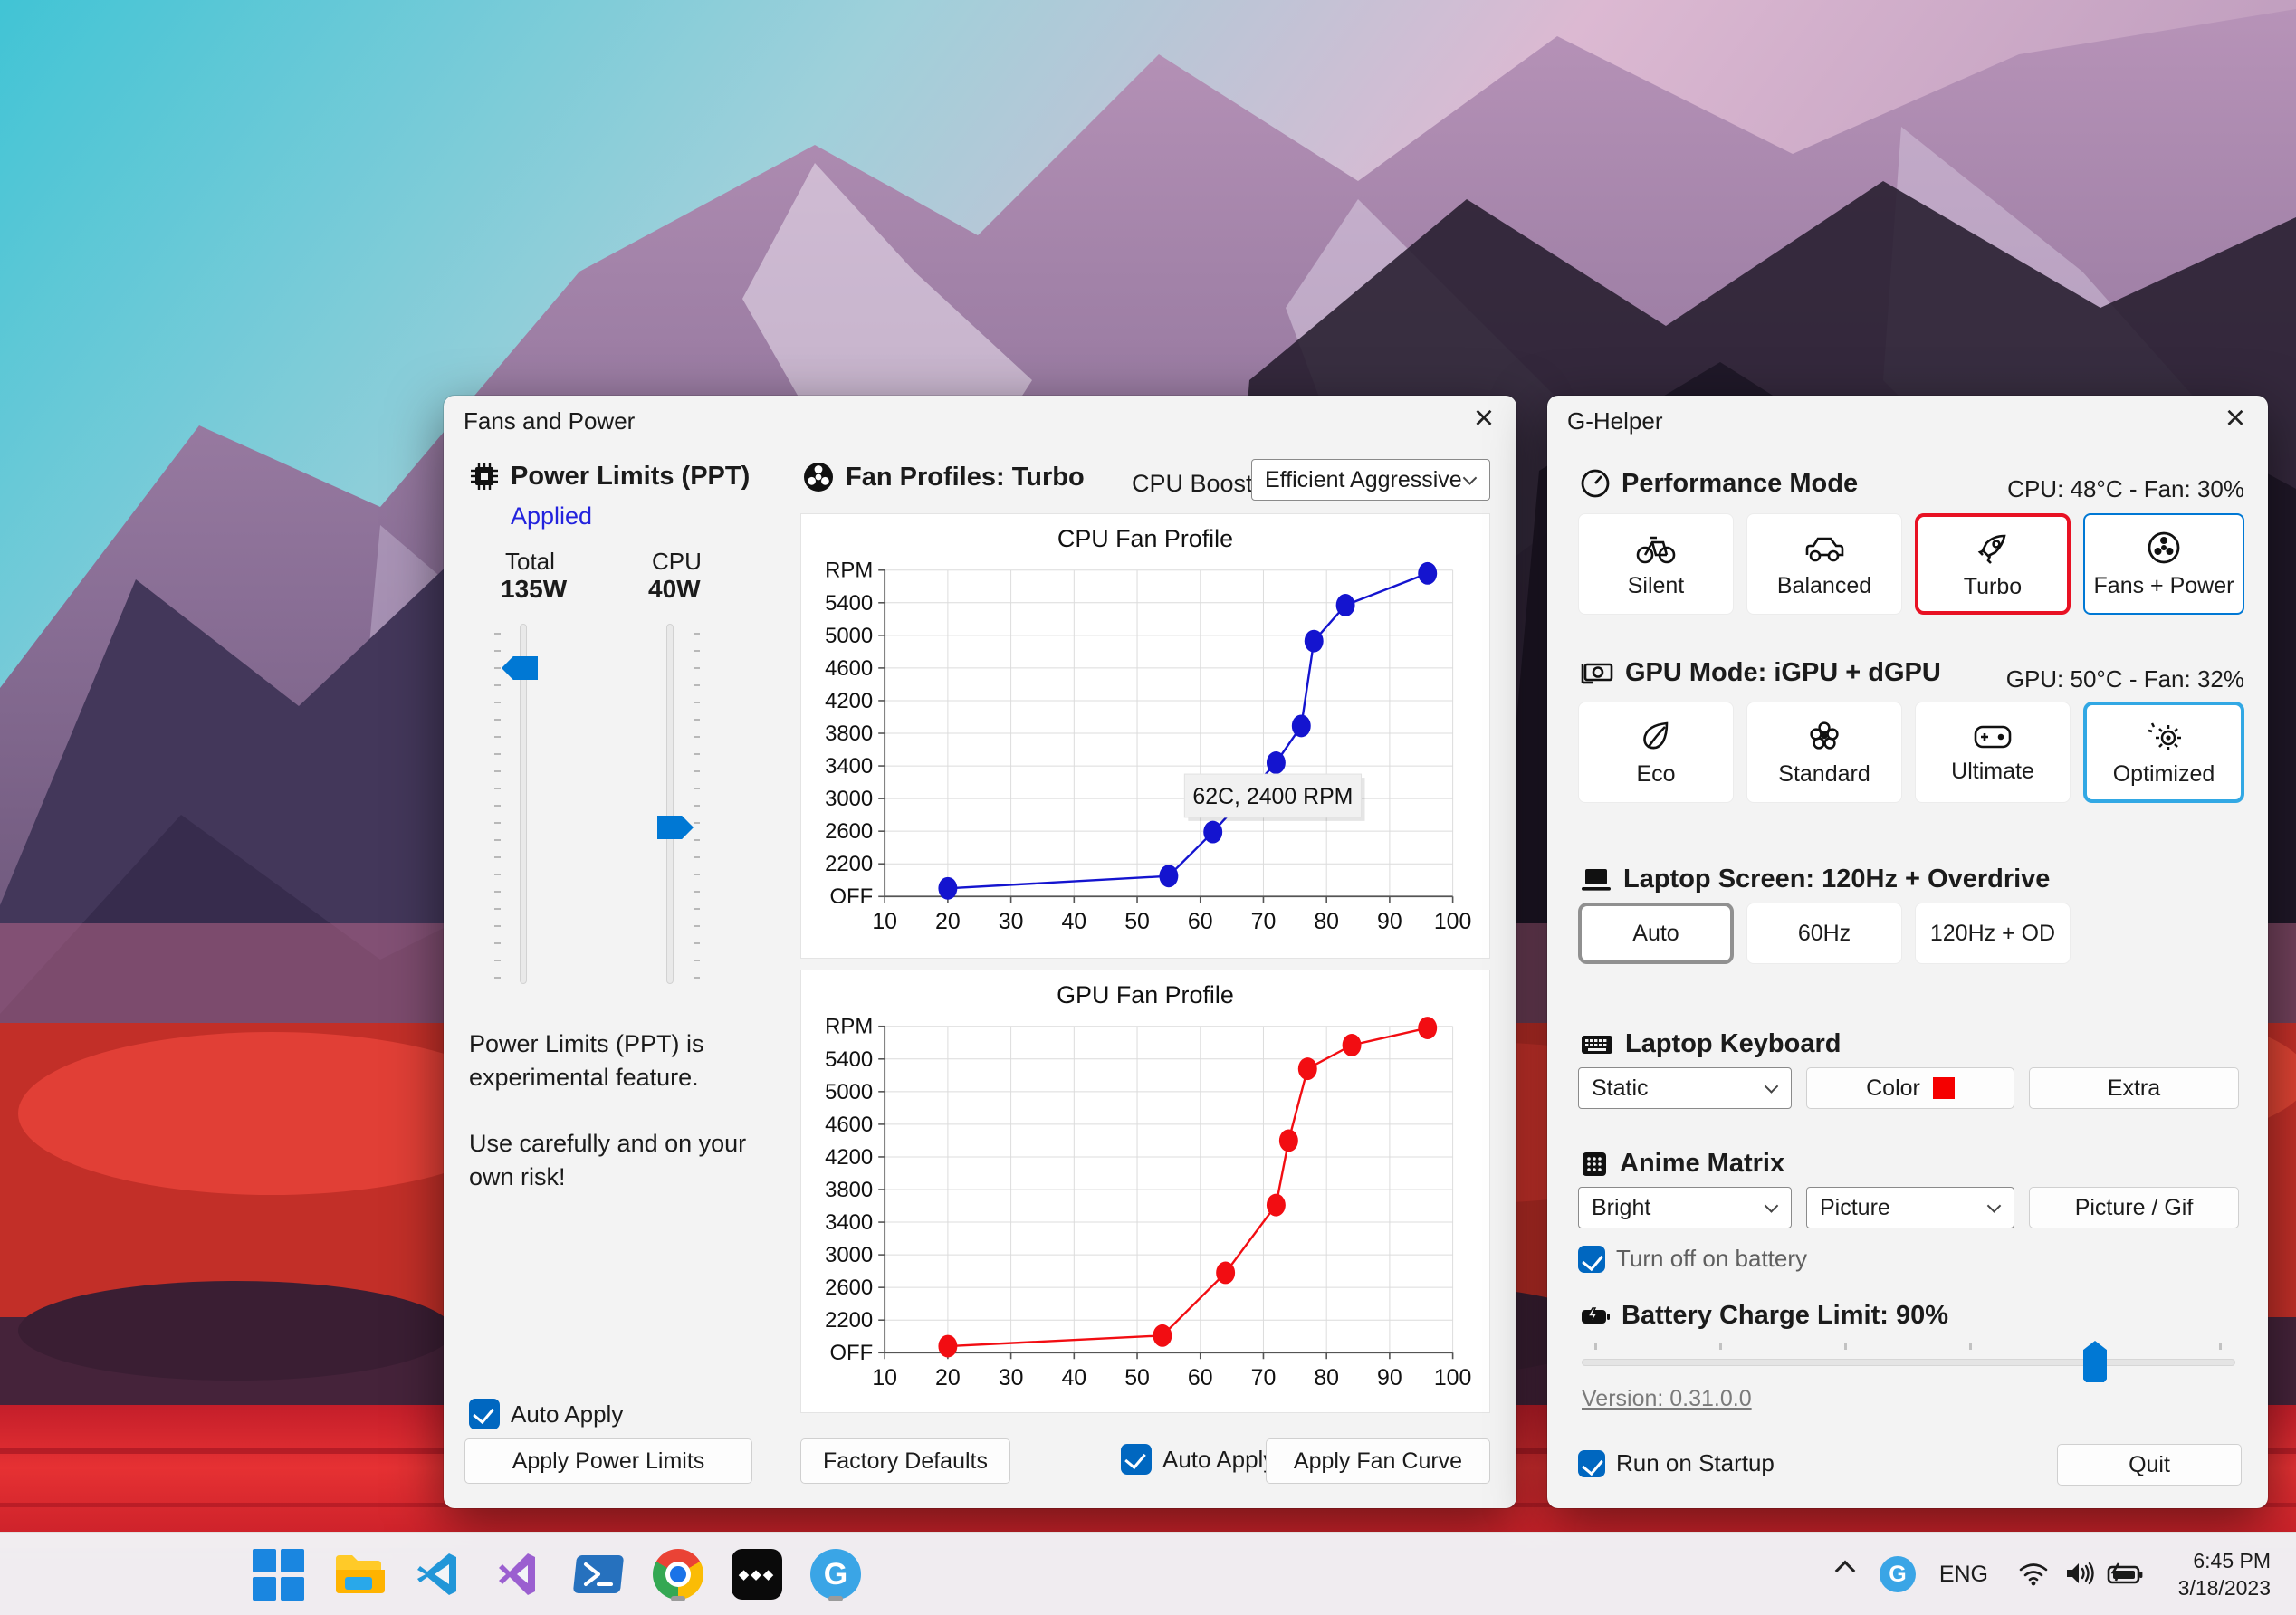  I want to click on battery-icon, so click(1596, 1315).